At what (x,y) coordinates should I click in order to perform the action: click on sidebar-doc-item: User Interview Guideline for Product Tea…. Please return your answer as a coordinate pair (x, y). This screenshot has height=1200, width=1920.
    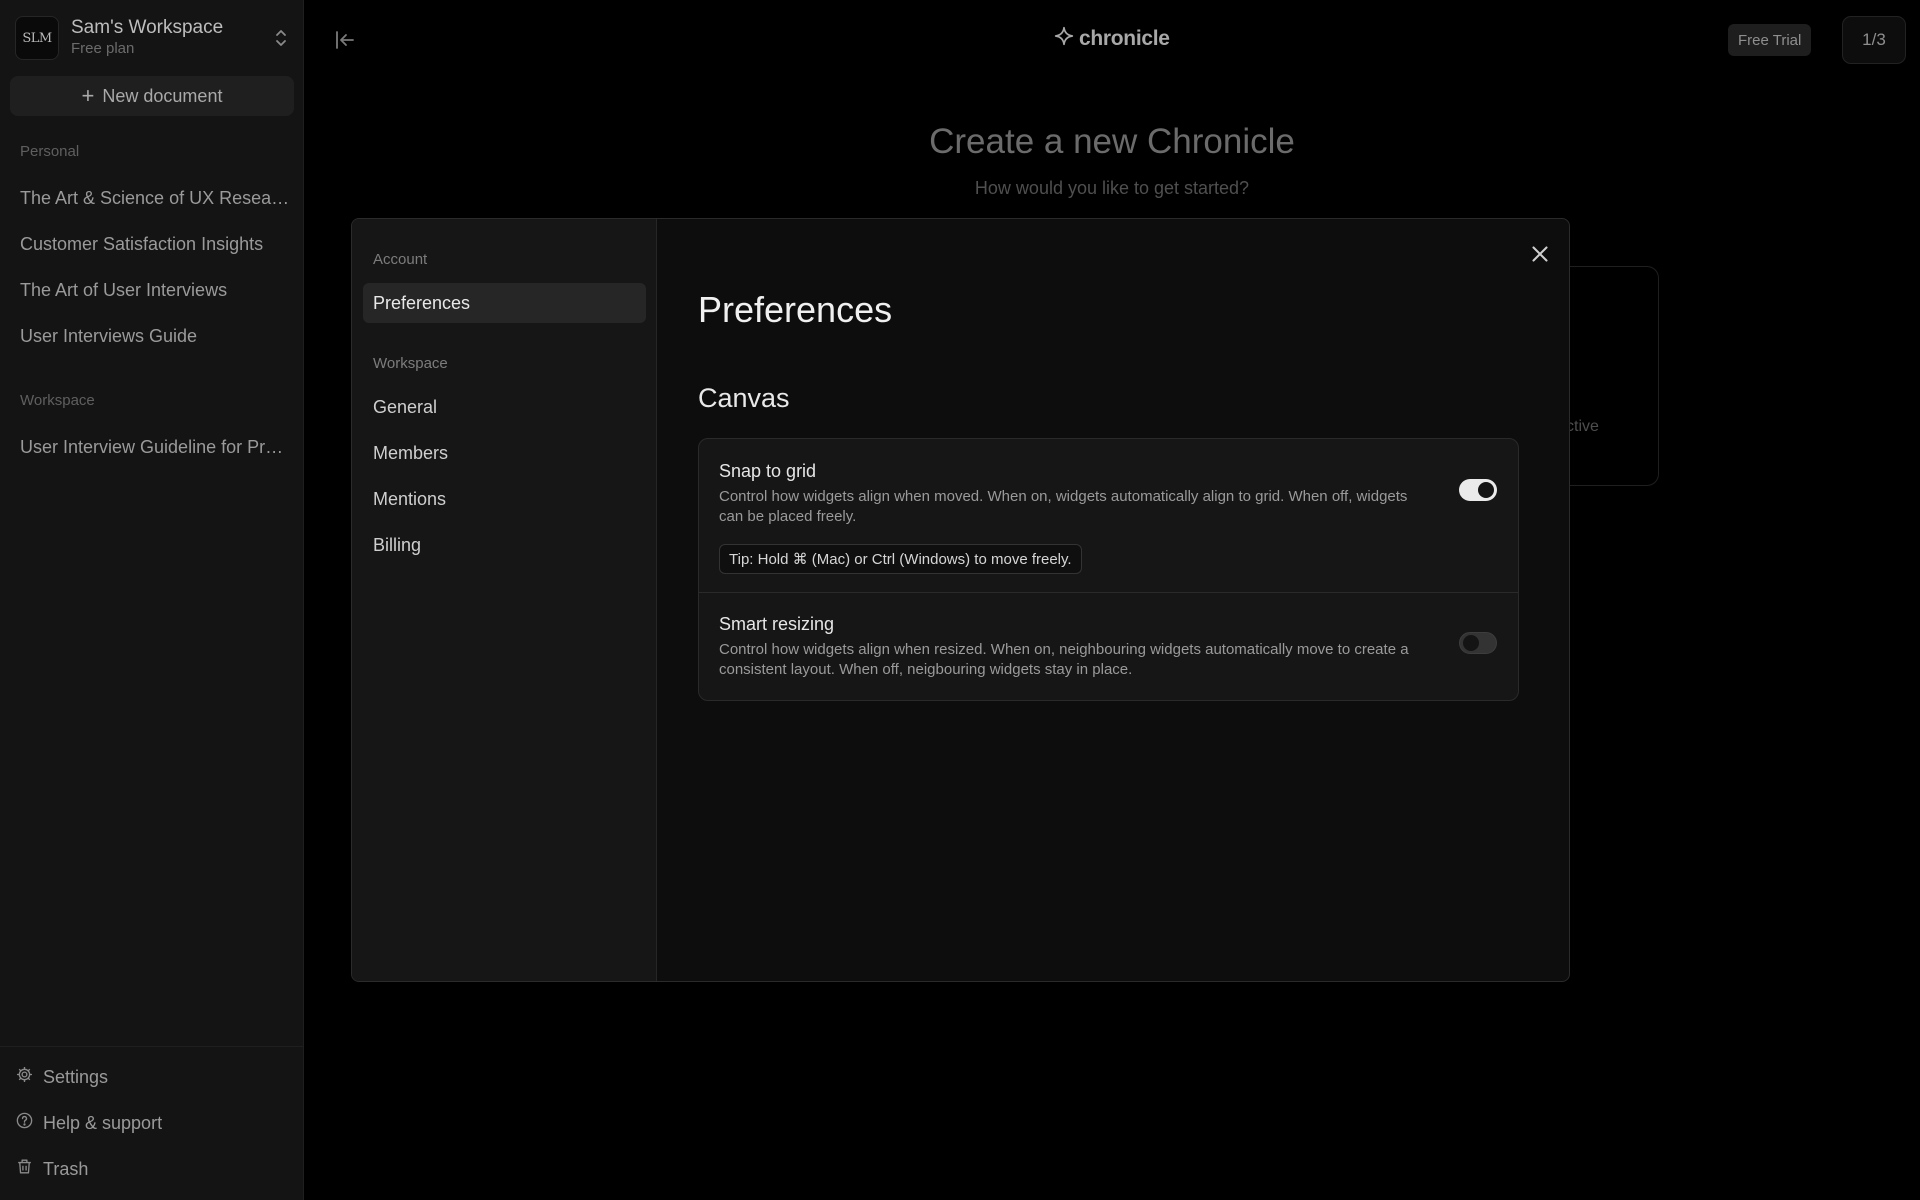
    Looking at the image, I should click on (155, 447).